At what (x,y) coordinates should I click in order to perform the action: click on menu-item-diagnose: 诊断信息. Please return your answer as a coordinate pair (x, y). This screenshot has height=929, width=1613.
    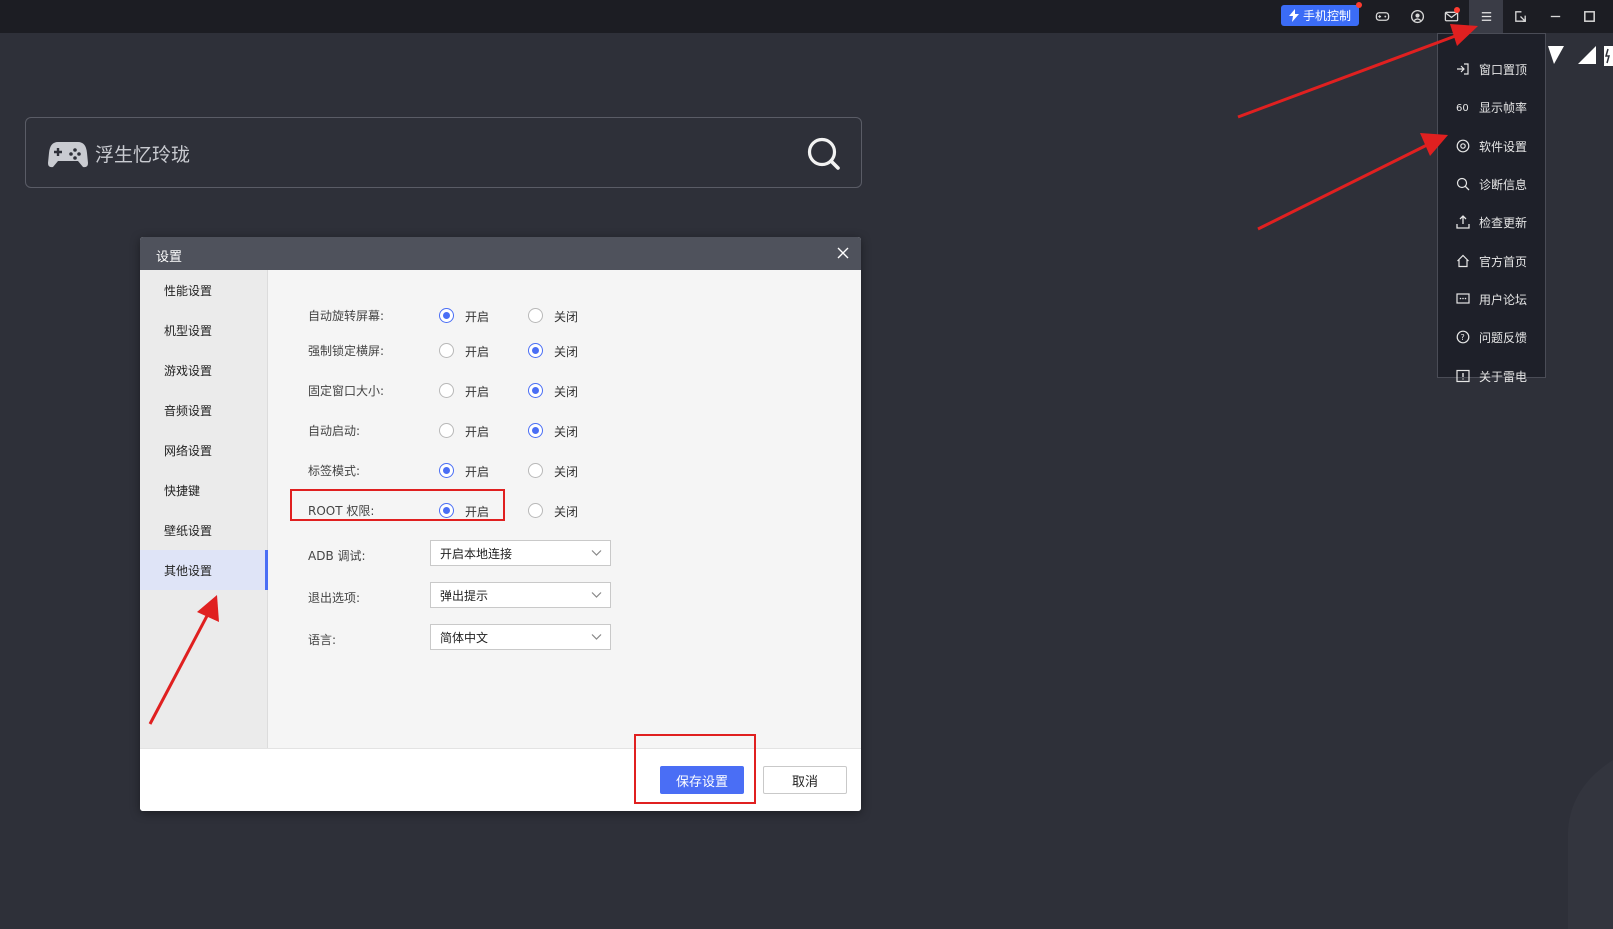
    Looking at the image, I should click on (1492, 184).